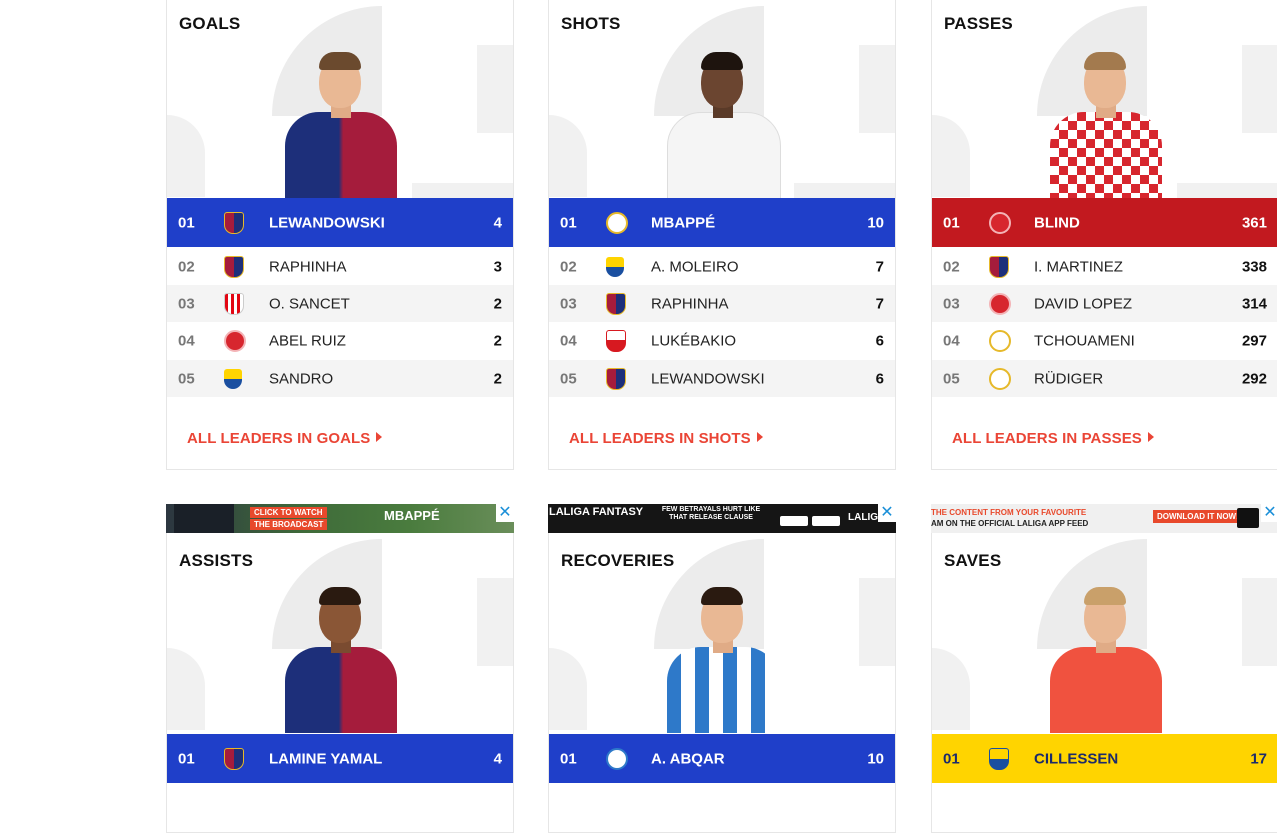 The height and width of the screenshot is (833, 1277). I want to click on stat-title: RECOVERIES, so click(618, 560).